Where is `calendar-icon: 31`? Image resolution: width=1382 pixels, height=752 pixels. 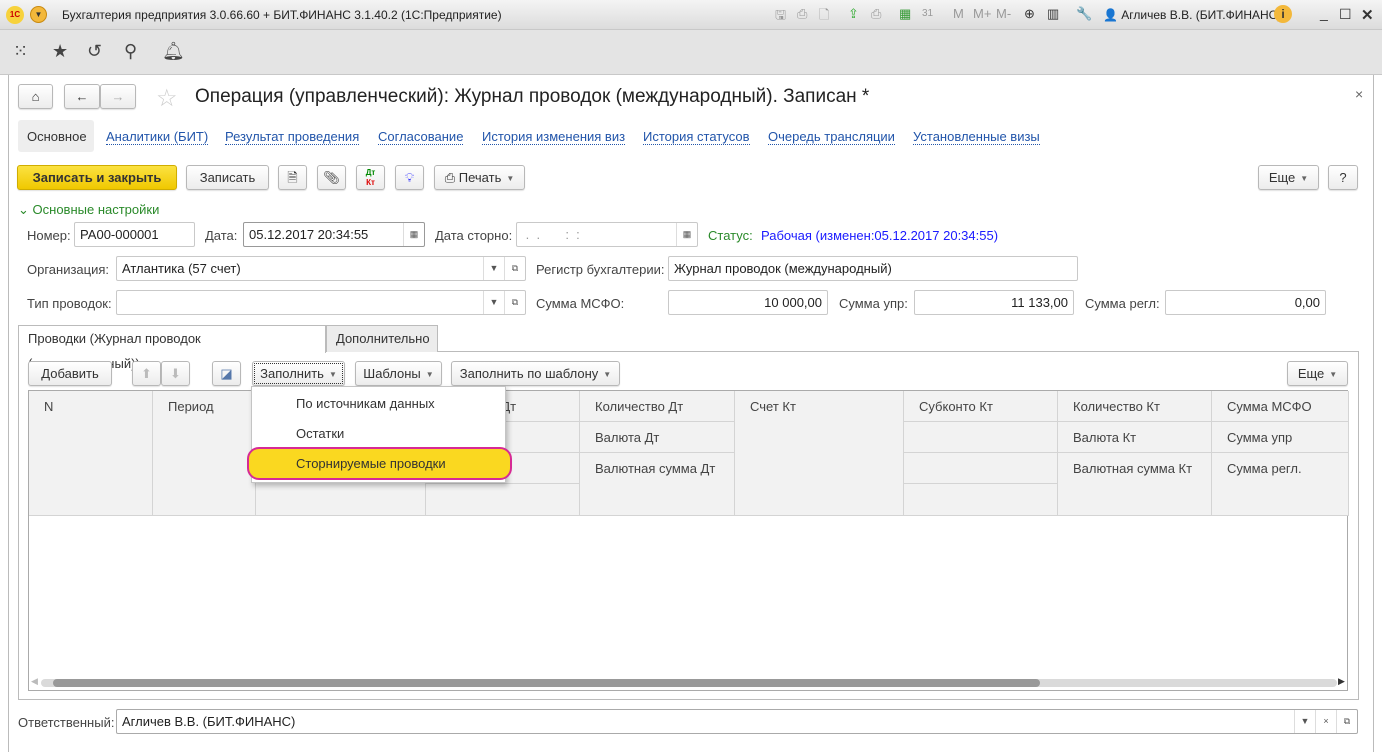
calendar-icon: 31 is located at coordinates (927, 13).